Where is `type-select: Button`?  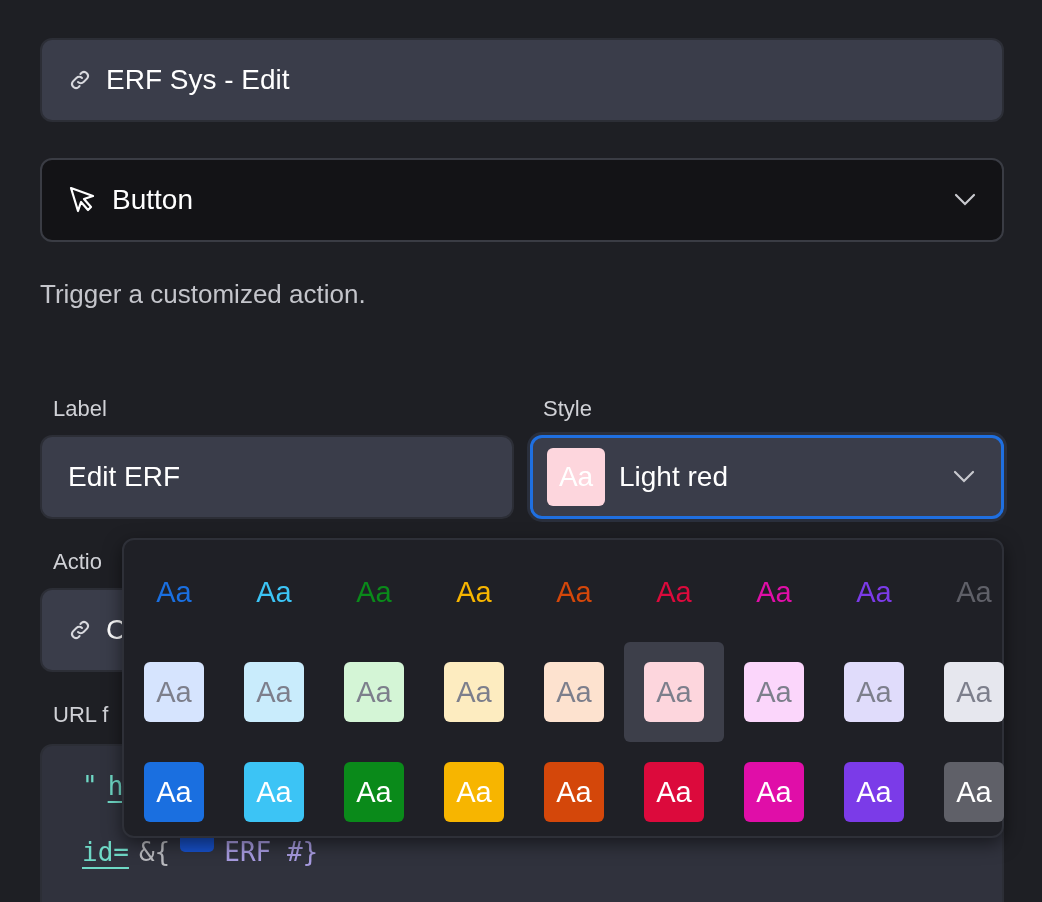
type-select: Button is located at coordinates (522, 200).